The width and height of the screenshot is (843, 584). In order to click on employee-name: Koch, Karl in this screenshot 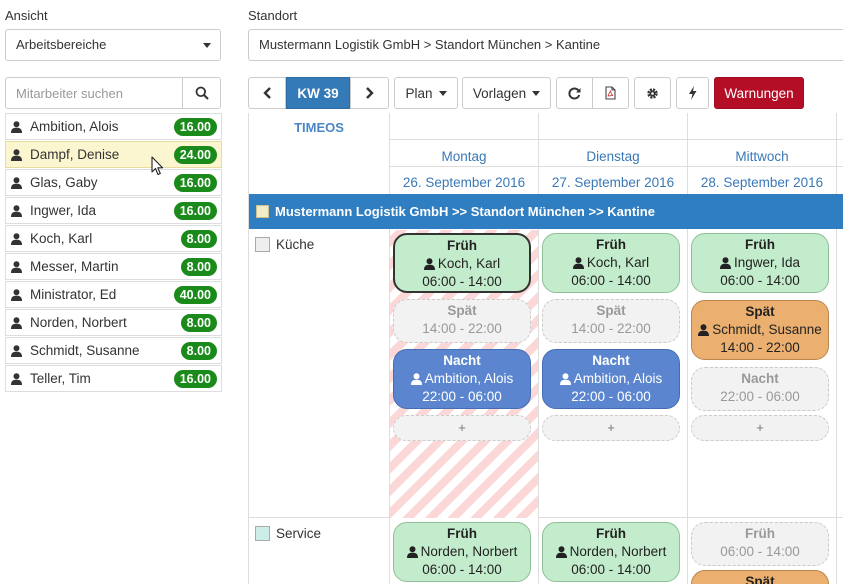, I will do `click(61, 238)`.